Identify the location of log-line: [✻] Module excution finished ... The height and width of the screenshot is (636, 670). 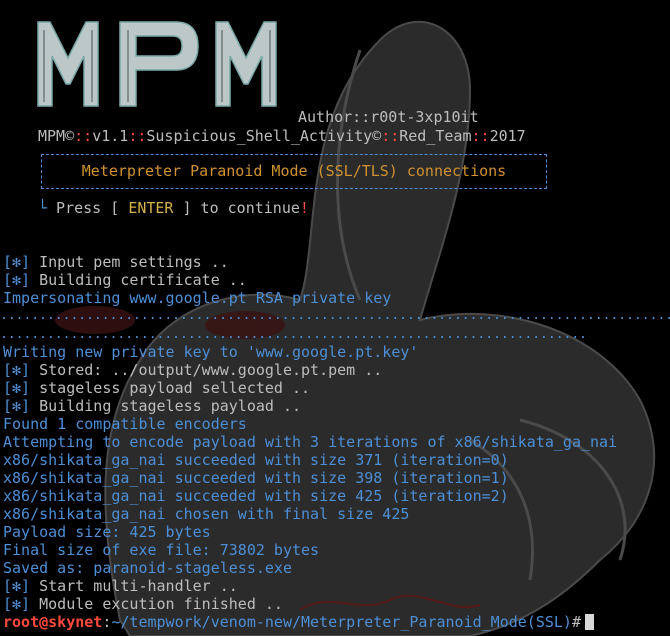
(143, 604).